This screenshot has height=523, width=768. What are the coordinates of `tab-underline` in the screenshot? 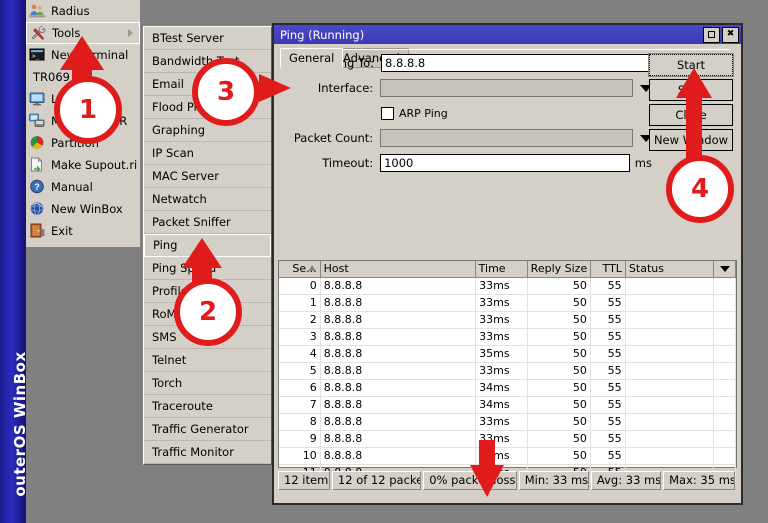 It's located at (505, 49).